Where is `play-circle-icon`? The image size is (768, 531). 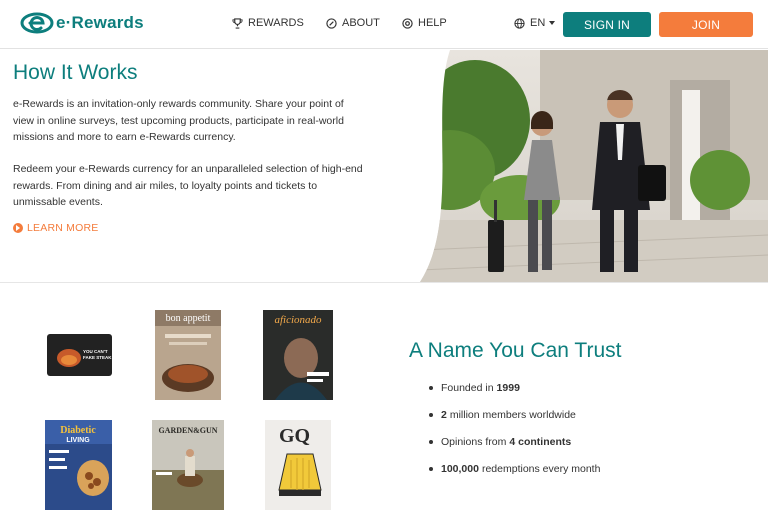 play-circle-icon is located at coordinates (18, 228).